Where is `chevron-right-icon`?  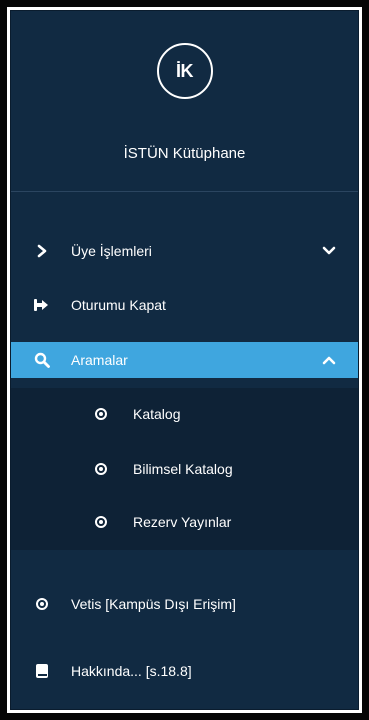
chevron-right-icon is located at coordinates (42, 251).